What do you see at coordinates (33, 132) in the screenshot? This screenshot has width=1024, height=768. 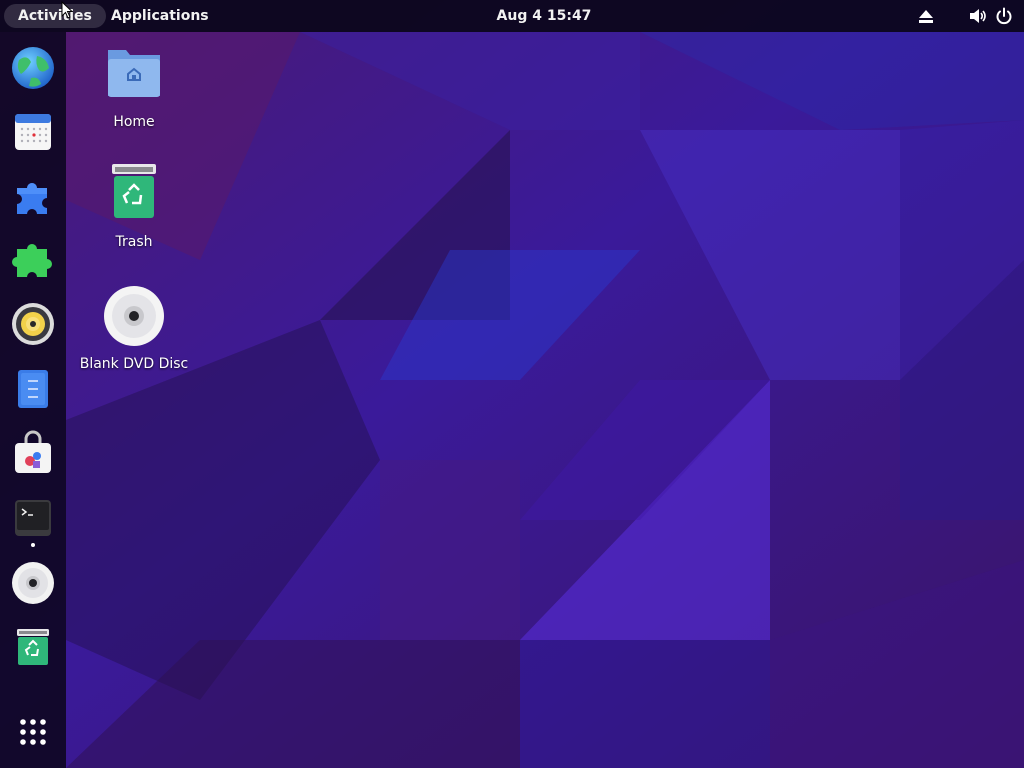 I see `calendar-icon` at bounding box center [33, 132].